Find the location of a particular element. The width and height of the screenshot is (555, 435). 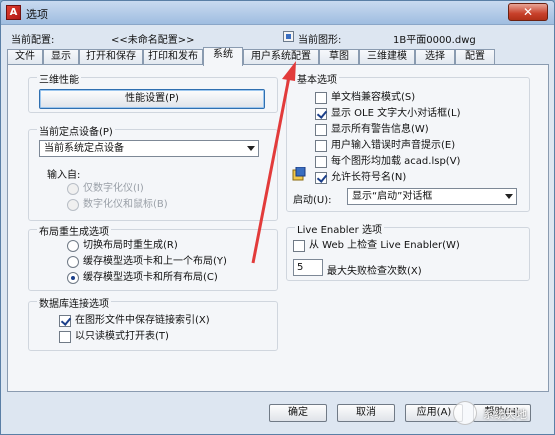

tab-profiles: 配置 is located at coordinates (475, 57).